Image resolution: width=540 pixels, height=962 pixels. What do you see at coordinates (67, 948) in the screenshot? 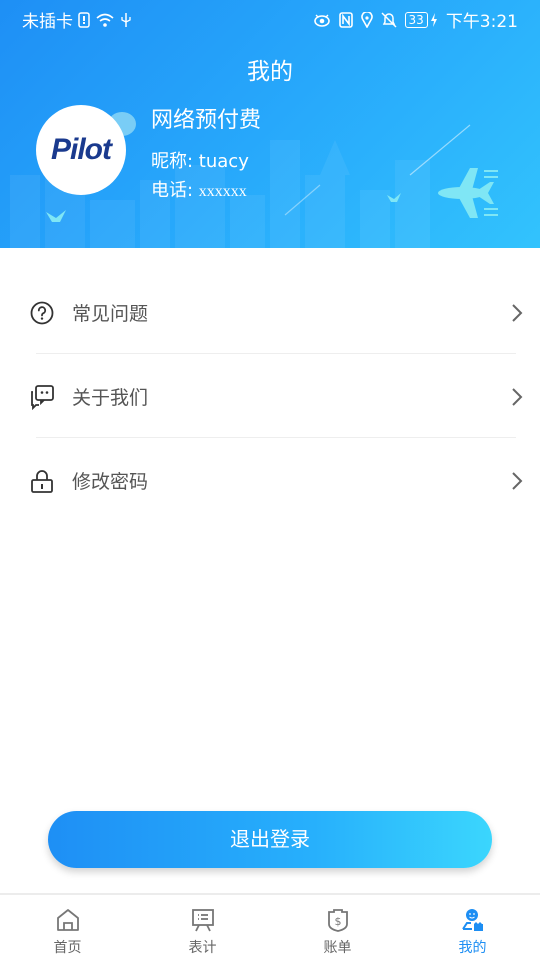
I see `tab-label: 首页` at bounding box center [67, 948].